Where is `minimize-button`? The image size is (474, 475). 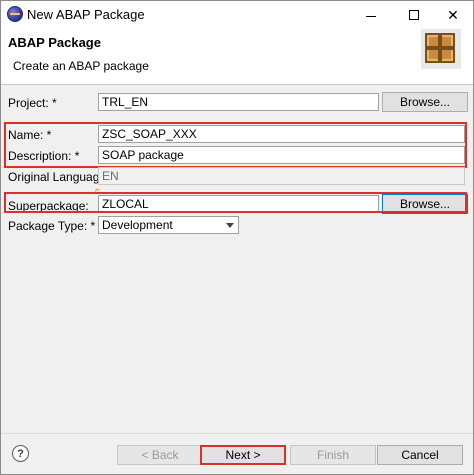 minimize-button is located at coordinates (371, 15).